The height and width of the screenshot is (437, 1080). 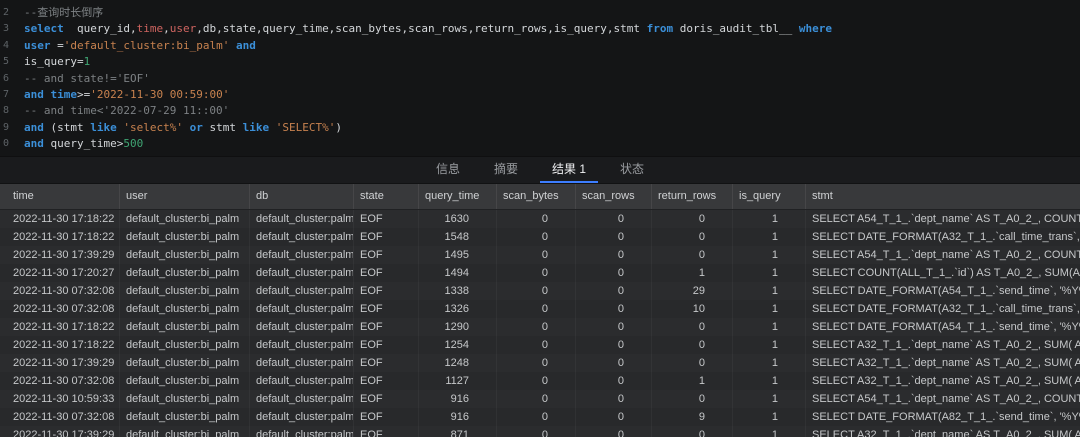 What do you see at coordinates (458, 291) in the screenshot?
I see `cell-query_time: 1338` at bounding box center [458, 291].